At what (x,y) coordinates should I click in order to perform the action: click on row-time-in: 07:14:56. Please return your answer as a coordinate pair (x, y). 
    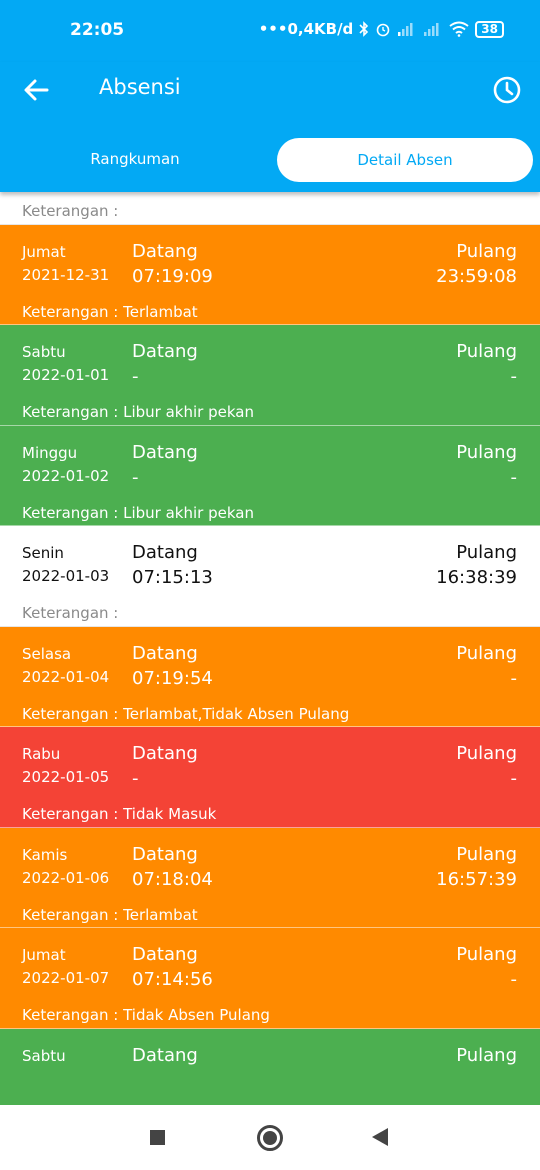
    Looking at the image, I should click on (172, 979).